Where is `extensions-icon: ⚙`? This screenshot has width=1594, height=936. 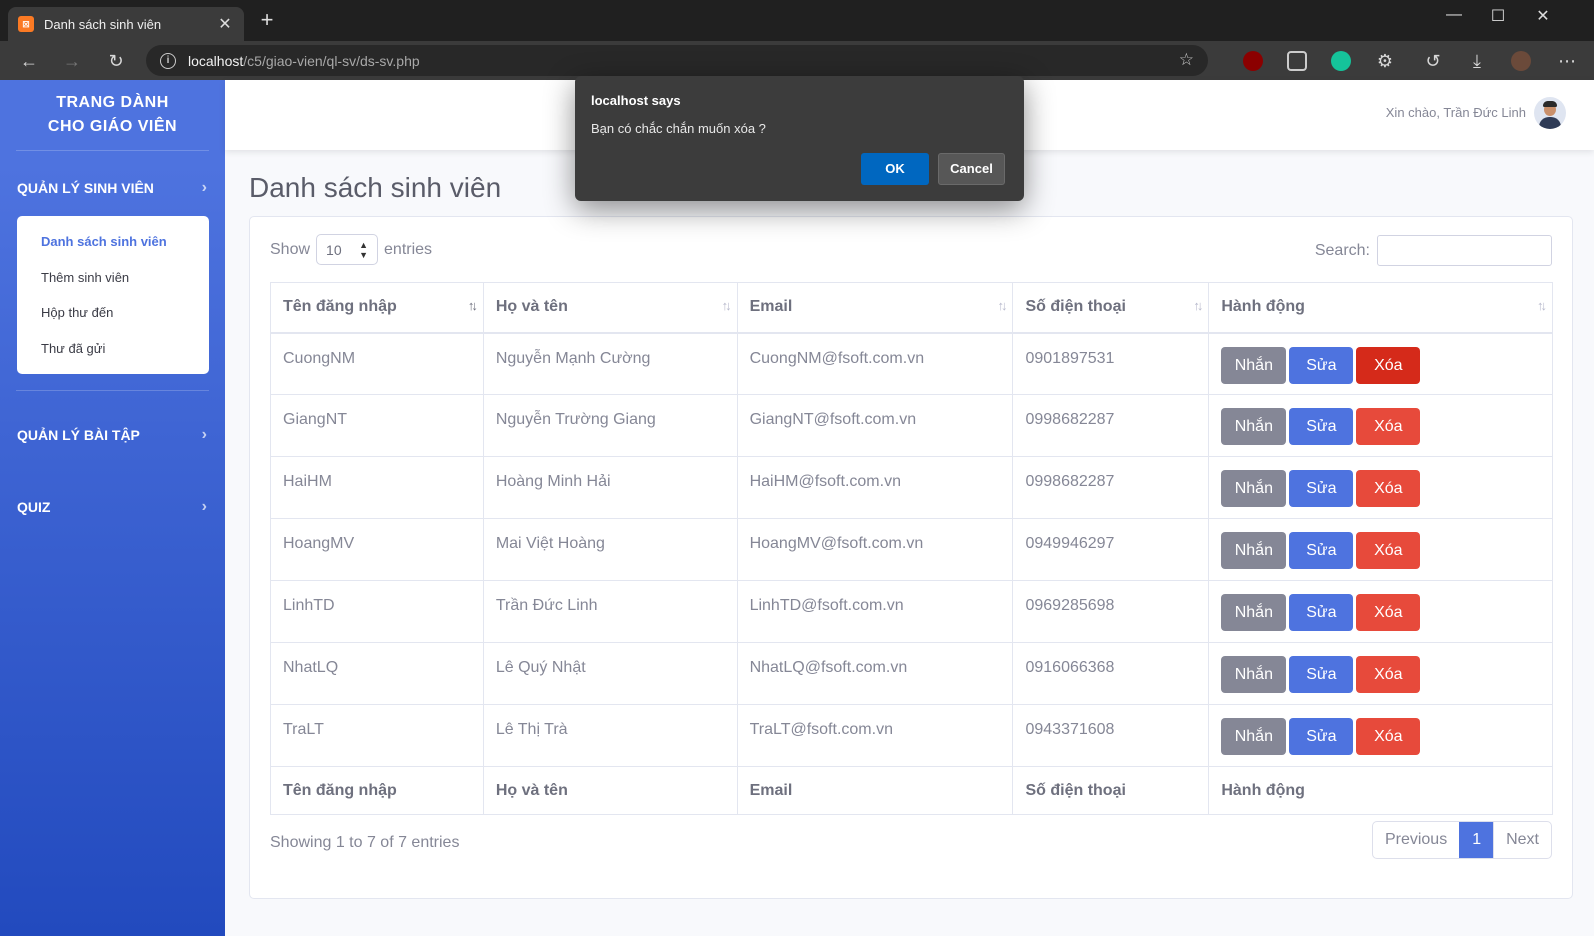 extensions-icon: ⚙ is located at coordinates (1385, 61).